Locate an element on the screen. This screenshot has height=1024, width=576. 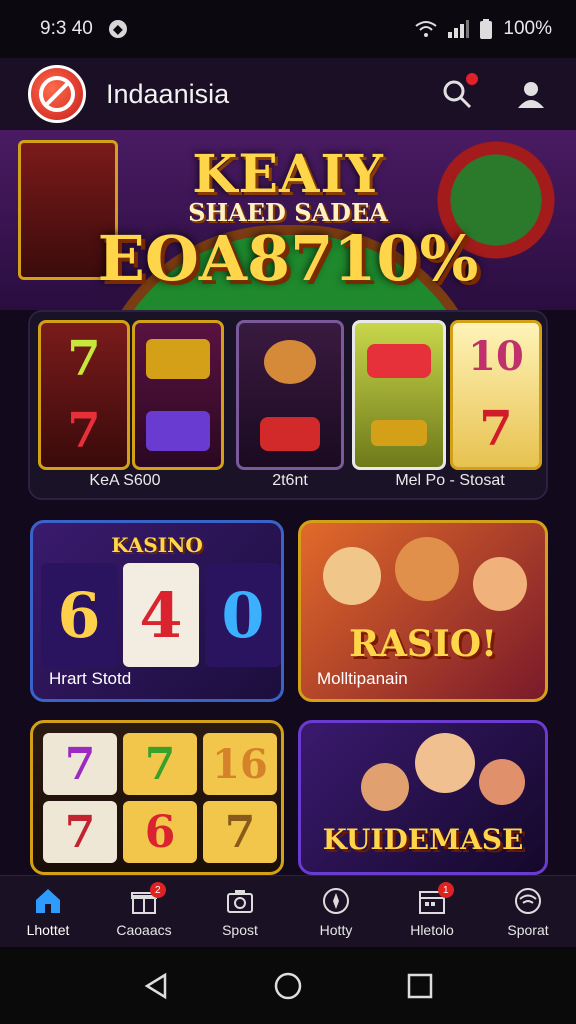
nav-label: Hletolo is located at coordinates (432, 929).